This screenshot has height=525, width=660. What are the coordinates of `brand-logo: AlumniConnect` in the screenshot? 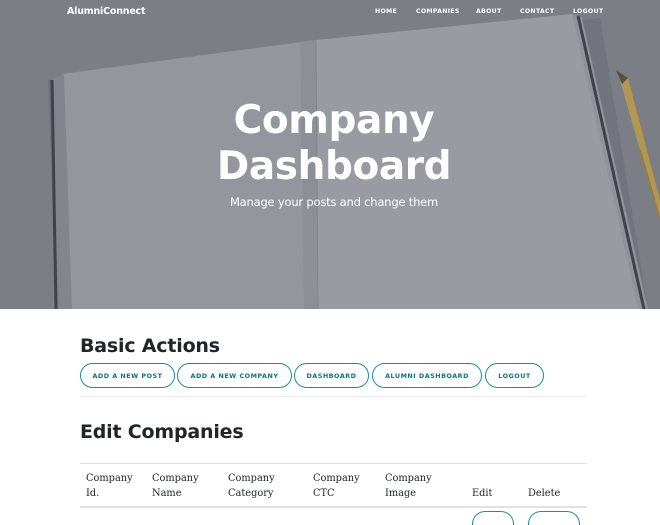 It's located at (106, 11).